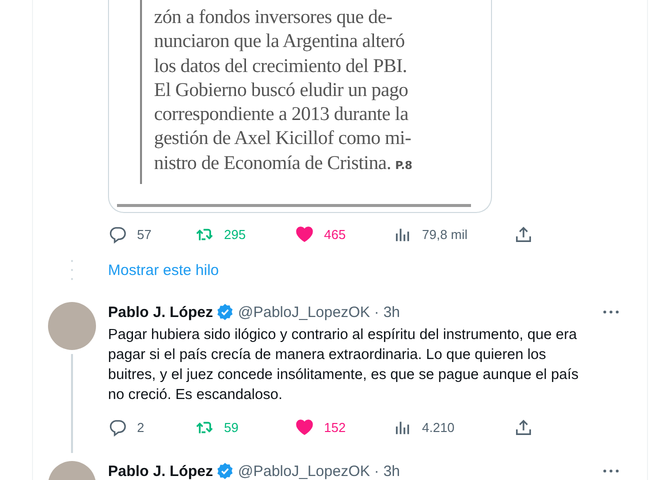 This screenshot has width=665, height=480. What do you see at coordinates (344, 427) in the screenshot?
I see `like-button: 152` at bounding box center [344, 427].